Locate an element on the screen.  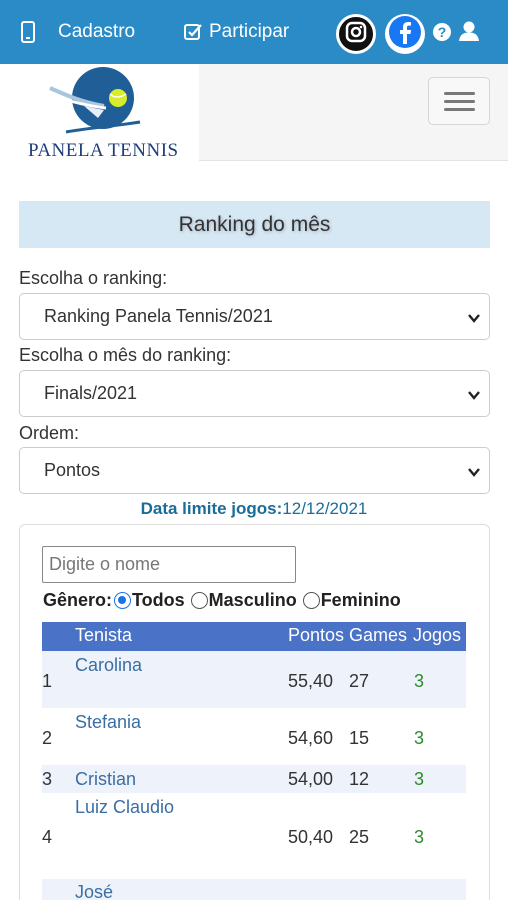
table-row: 2 Stefania 54,60 15 3 is located at coordinates (254, 736).